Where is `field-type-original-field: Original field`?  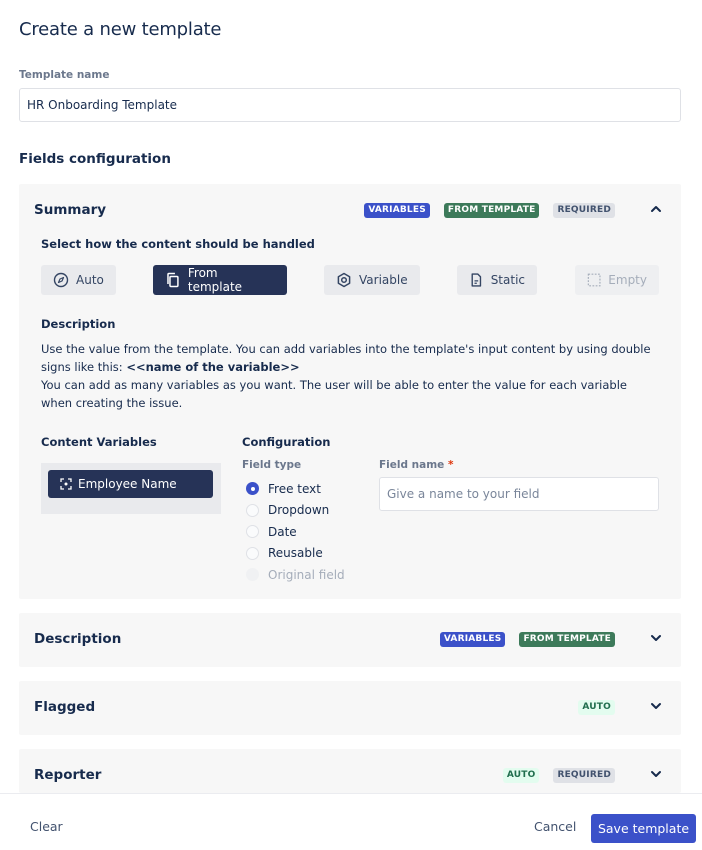
field-type-original-field: Original field is located at coordinates (295, 575).